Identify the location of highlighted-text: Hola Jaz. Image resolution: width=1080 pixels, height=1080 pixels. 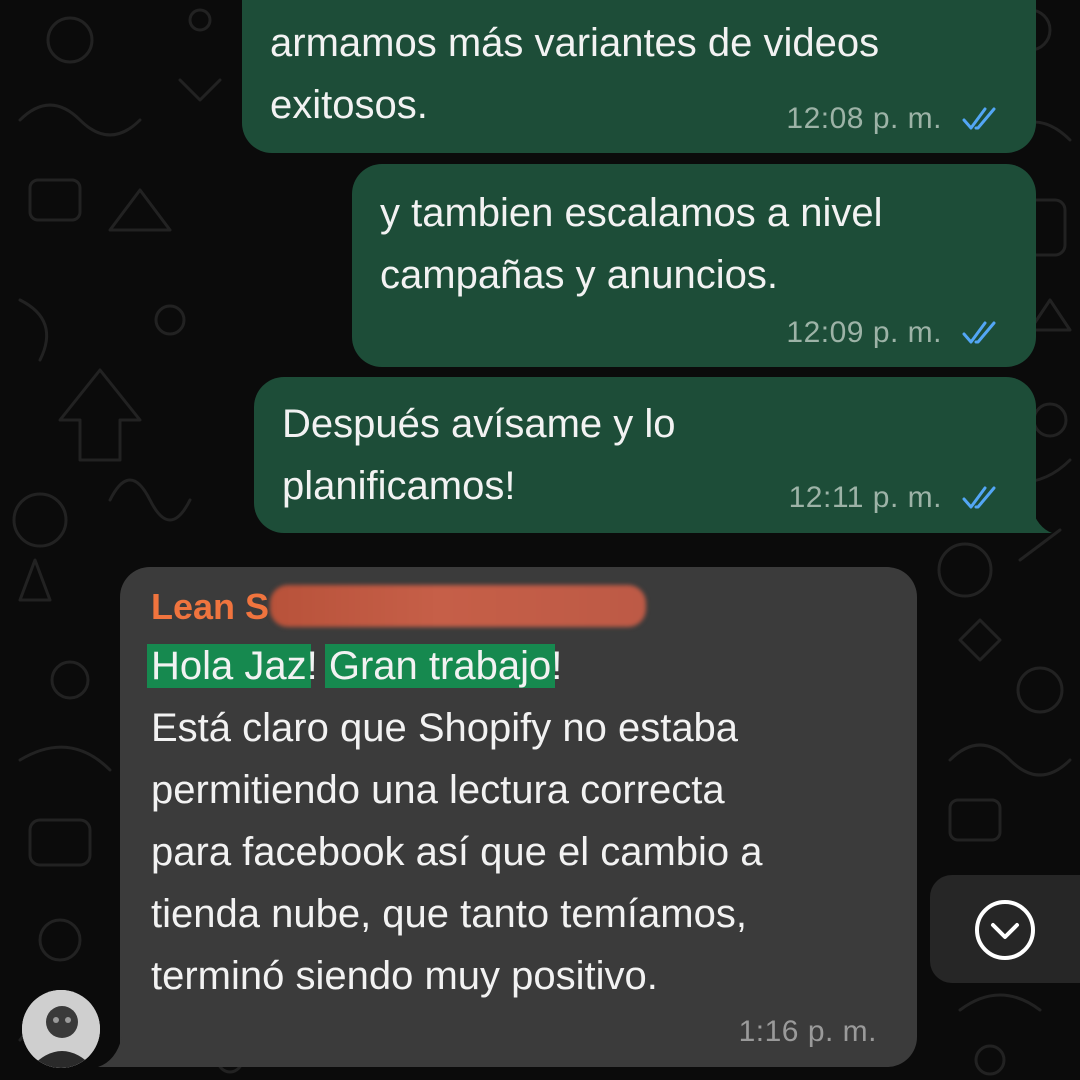
(229, 666).